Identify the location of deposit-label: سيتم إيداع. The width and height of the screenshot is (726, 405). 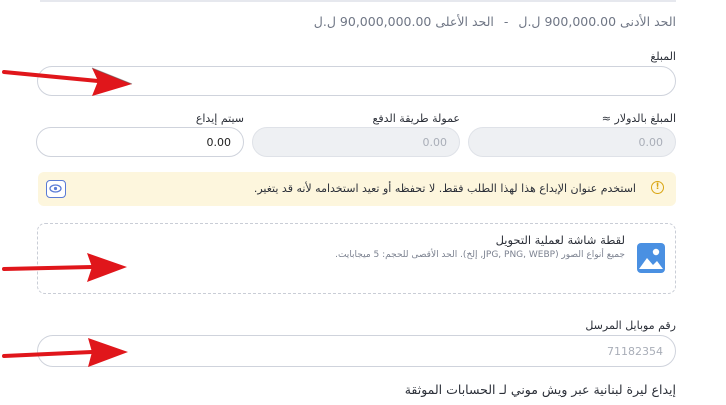
(219, 118).